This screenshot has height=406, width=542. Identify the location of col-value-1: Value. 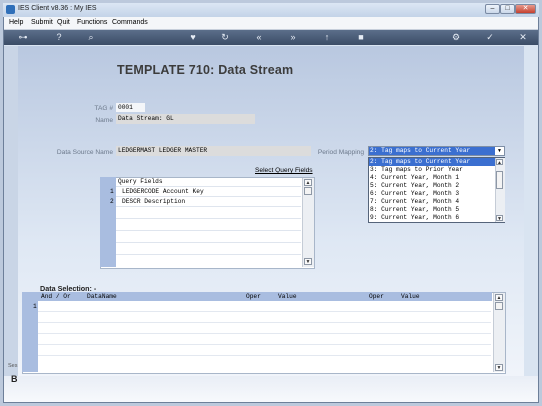
(287, 296).